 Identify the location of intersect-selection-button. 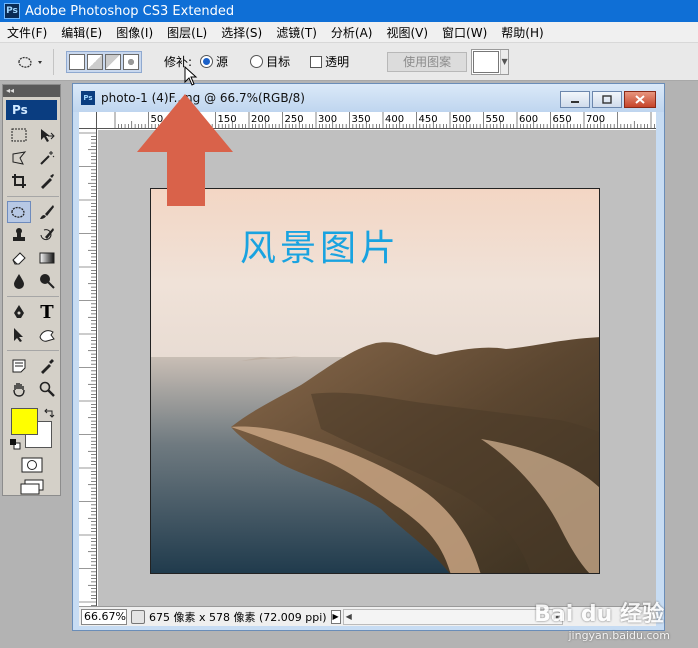
(131, 61).